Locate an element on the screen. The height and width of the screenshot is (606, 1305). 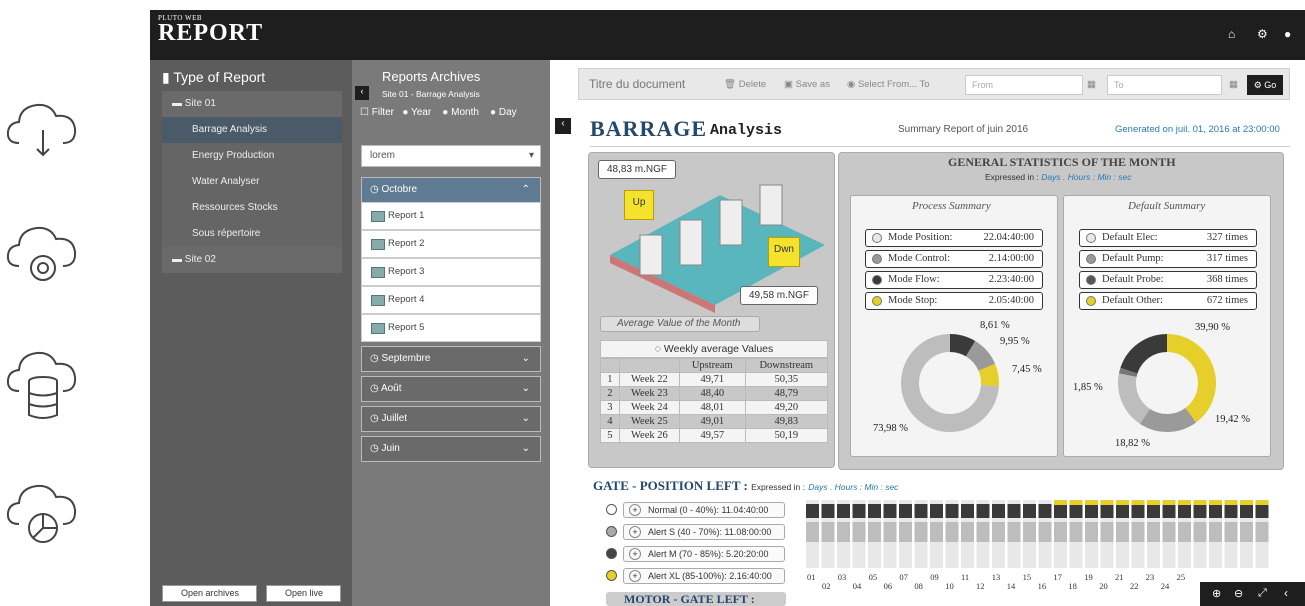
report-item: Report 3 is located at coordinates (451, 272).